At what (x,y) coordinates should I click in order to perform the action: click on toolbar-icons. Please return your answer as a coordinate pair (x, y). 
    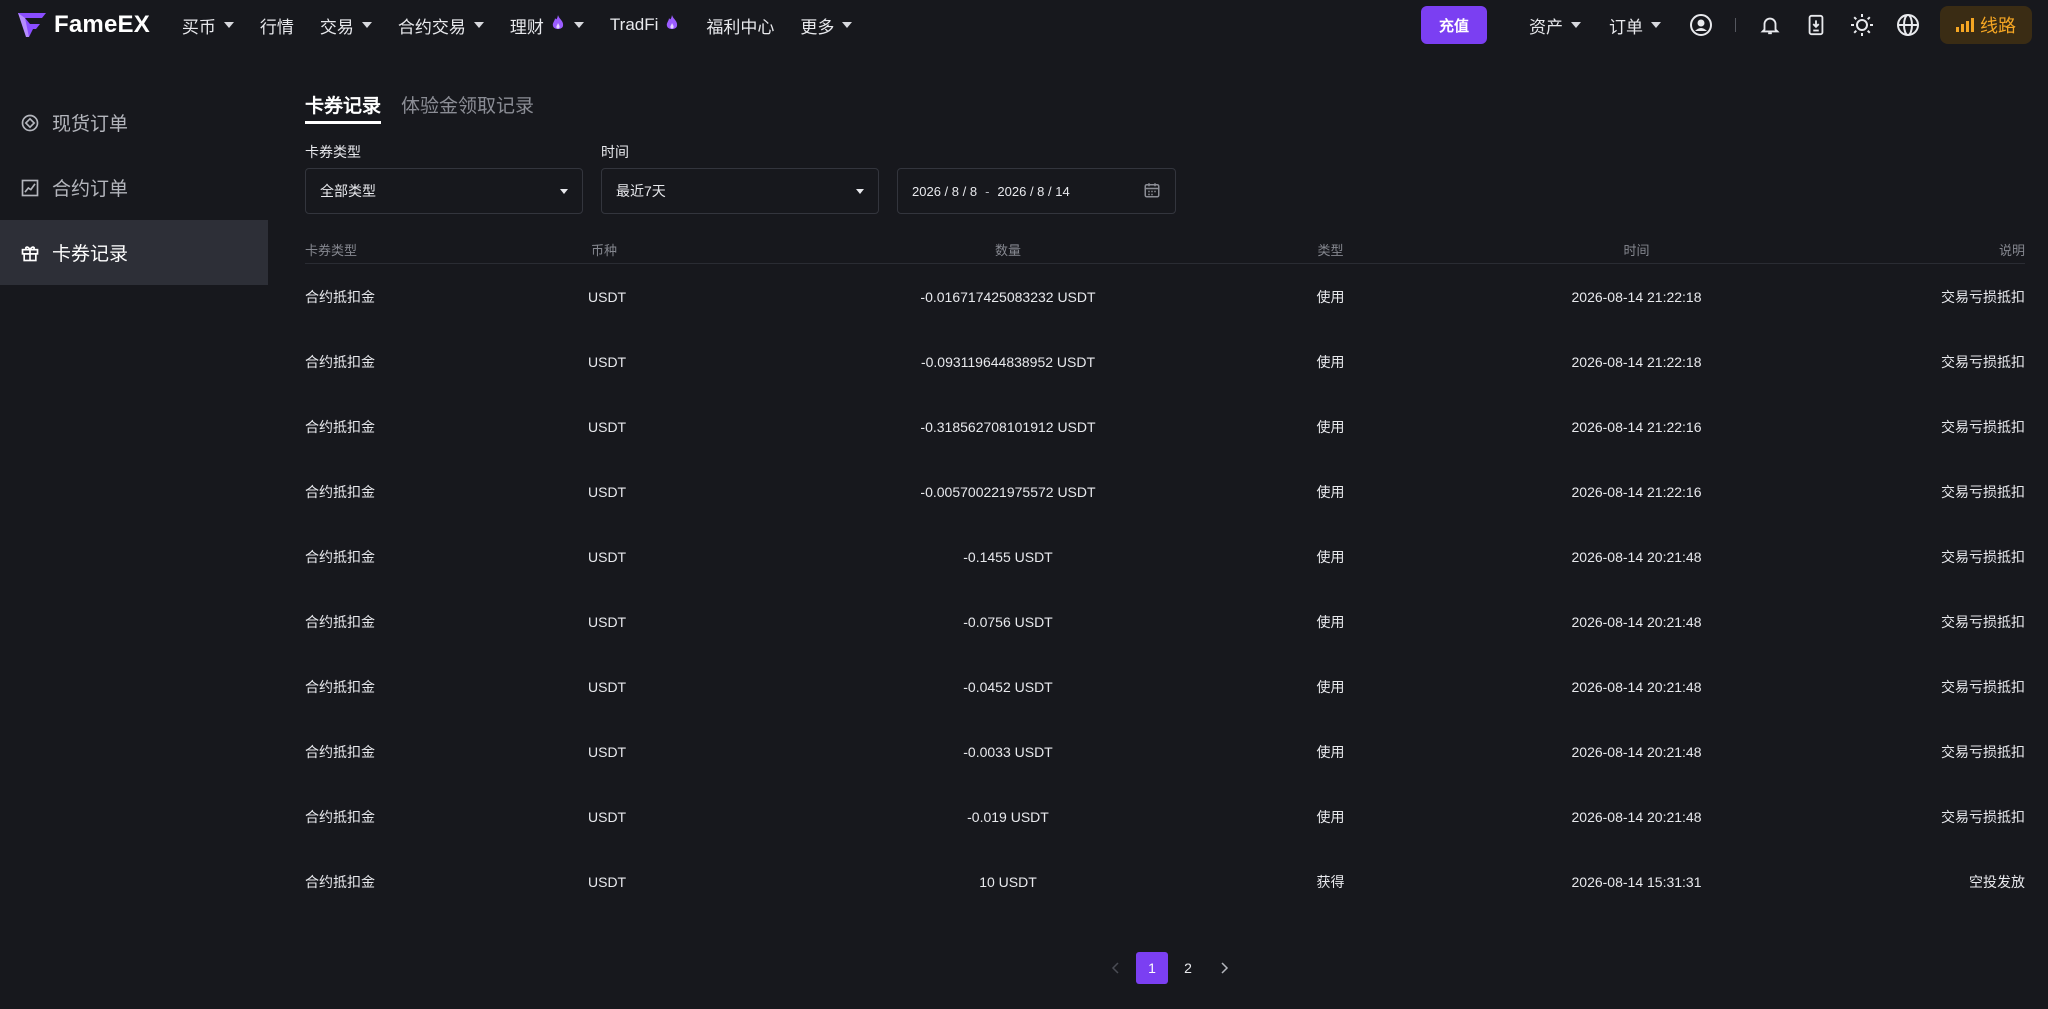
    Looking at the image, I should click on (1815, 25).